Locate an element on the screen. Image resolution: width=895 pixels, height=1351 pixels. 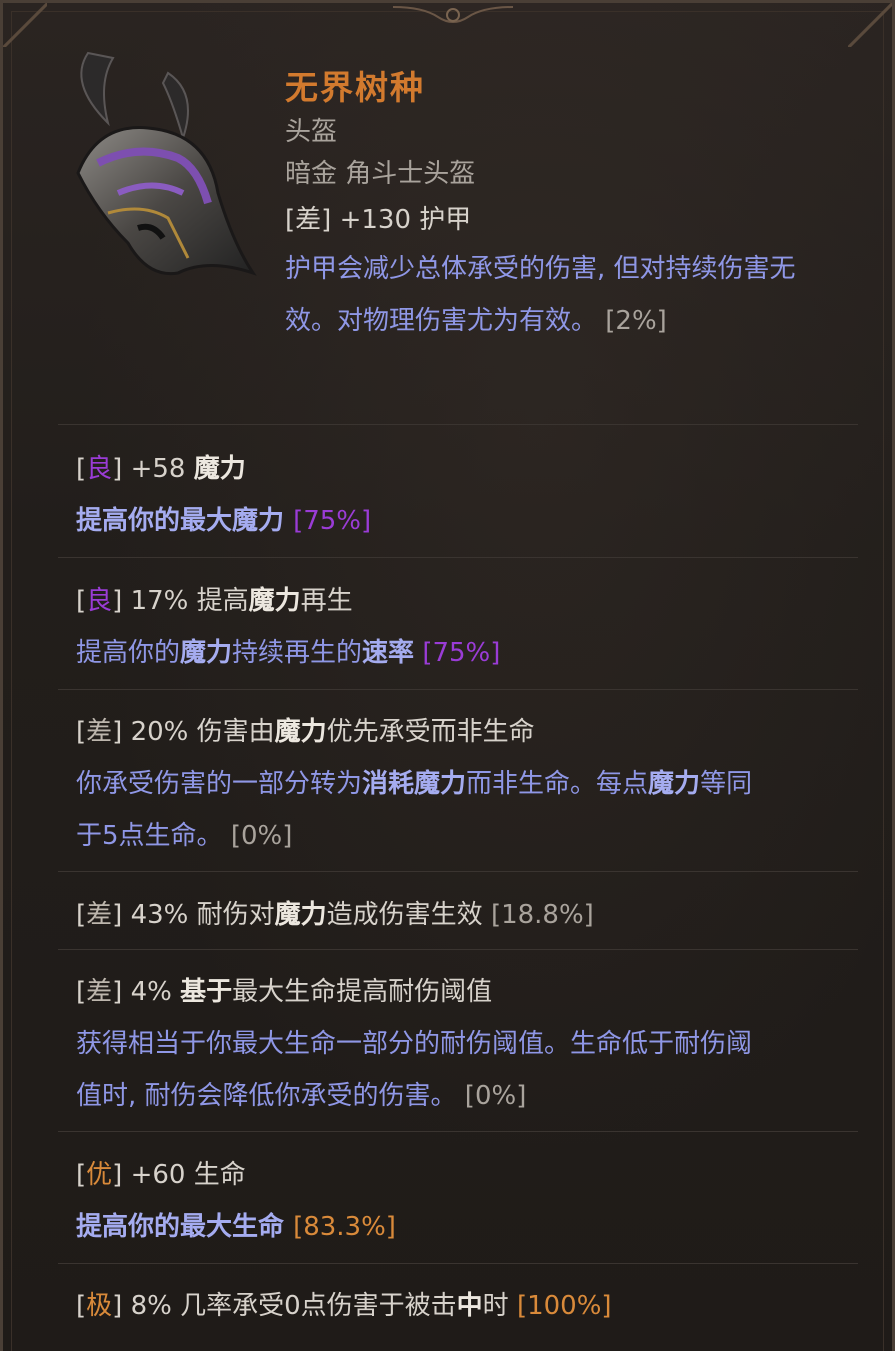
affix-text: +60 生命 is located at coordinates (184, 1175).